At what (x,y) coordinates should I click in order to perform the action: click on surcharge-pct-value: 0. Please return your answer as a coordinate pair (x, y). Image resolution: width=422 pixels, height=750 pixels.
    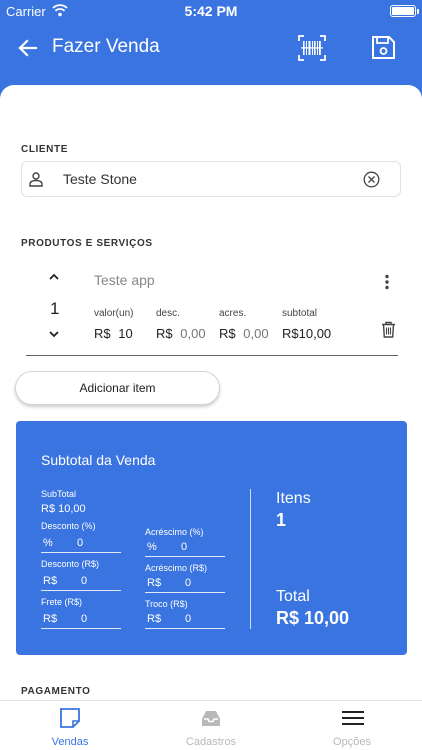
    Looking at the image, I should click on (184, 547).